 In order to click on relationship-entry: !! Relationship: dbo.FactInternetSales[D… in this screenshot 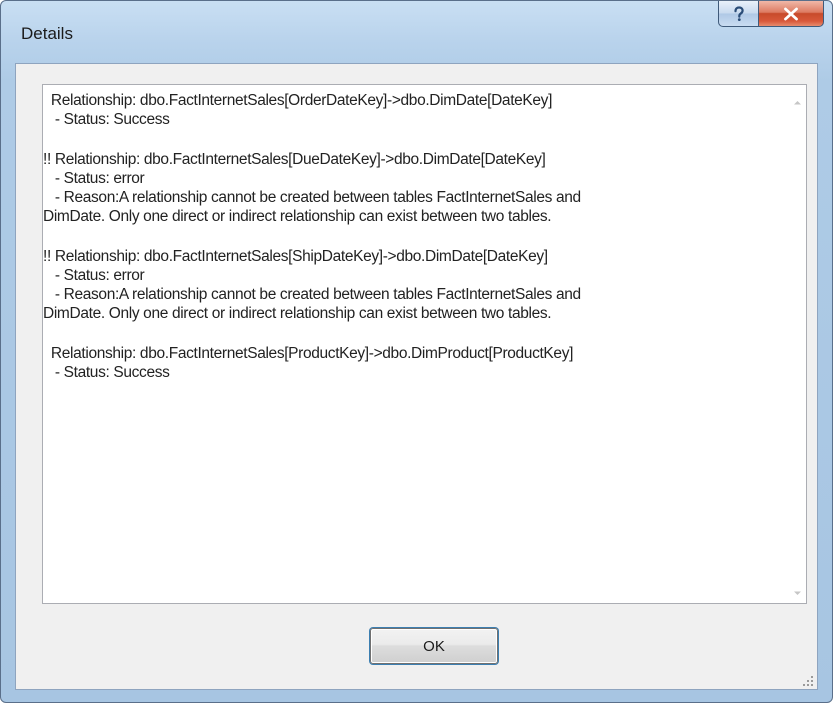, I will do `click(413, 188)`.